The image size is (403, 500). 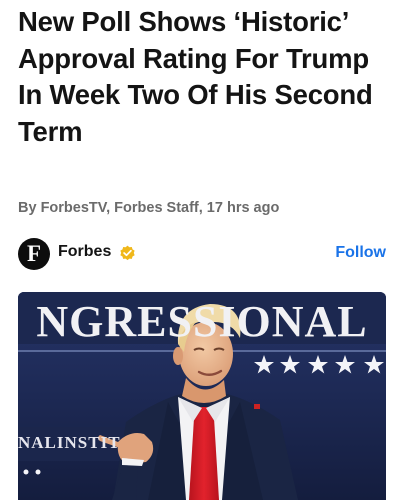 What do you see at coordinates (34, 254) in the screenshot?
I see `forbes-logo-icon: F` at bounding box center [34, 254].